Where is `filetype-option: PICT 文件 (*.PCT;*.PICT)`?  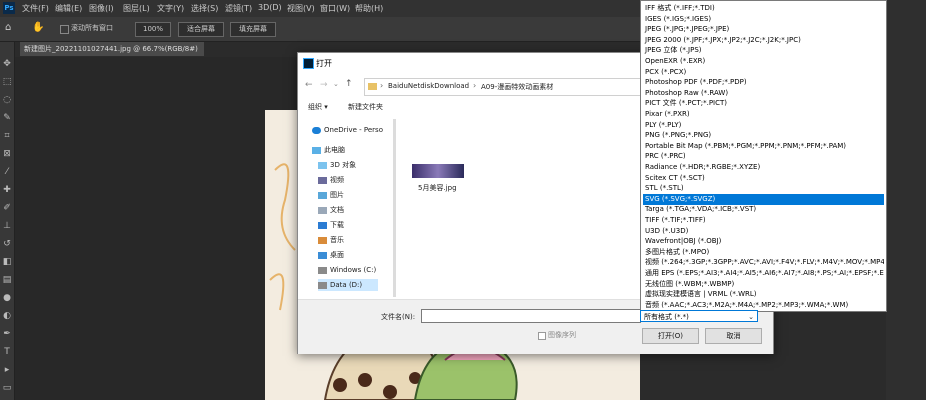 filetype-option: PICT 文件 (*.PCT;*.PICT) is located at coordinates (763, 103).